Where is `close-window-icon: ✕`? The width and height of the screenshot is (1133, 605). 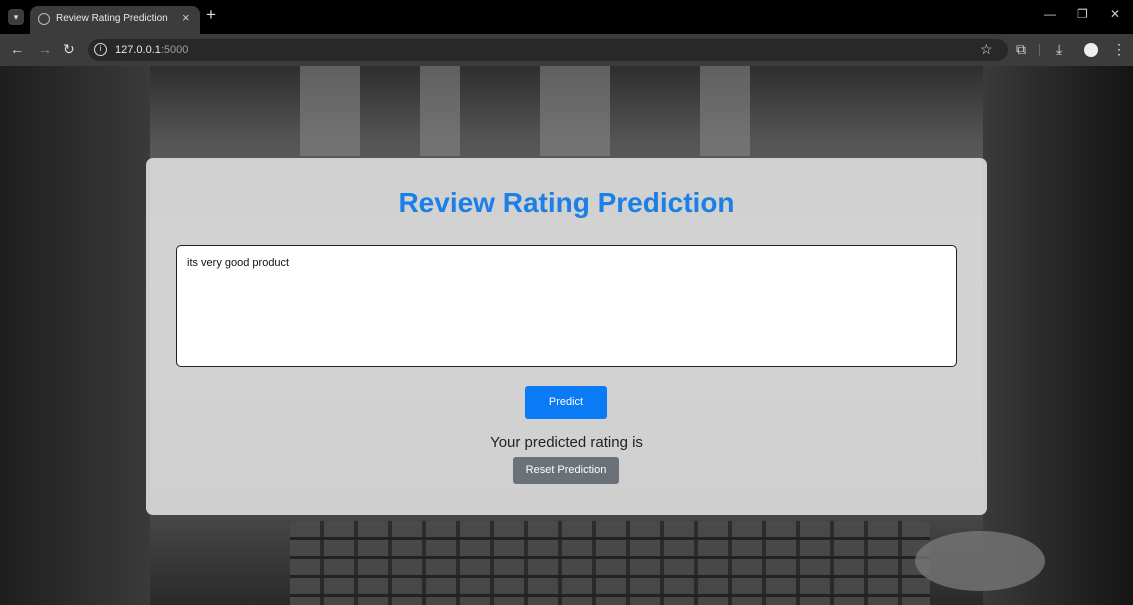
close-window-icon: ✕ is located at coordinates (1115, 14).